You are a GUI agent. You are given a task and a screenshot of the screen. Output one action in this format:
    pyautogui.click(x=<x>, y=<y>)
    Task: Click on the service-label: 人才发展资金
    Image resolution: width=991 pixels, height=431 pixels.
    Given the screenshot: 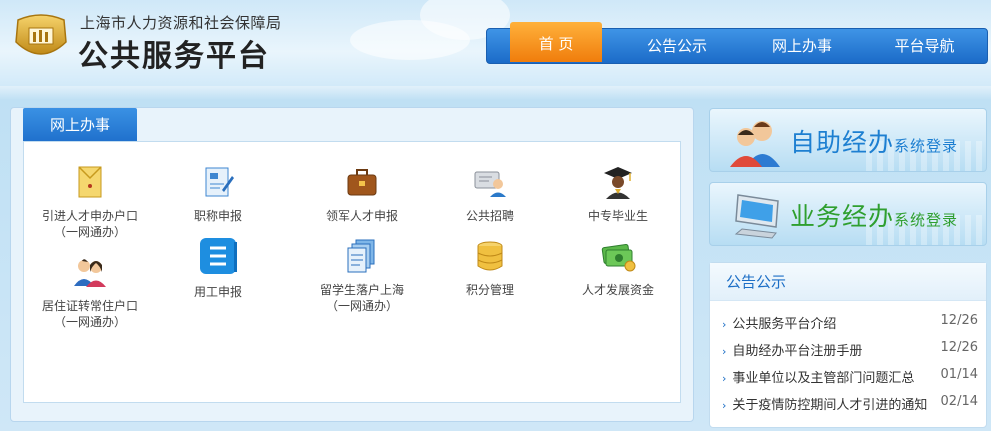 What is the action you would take?
    pyautogui.click(x=617, y=290)
    